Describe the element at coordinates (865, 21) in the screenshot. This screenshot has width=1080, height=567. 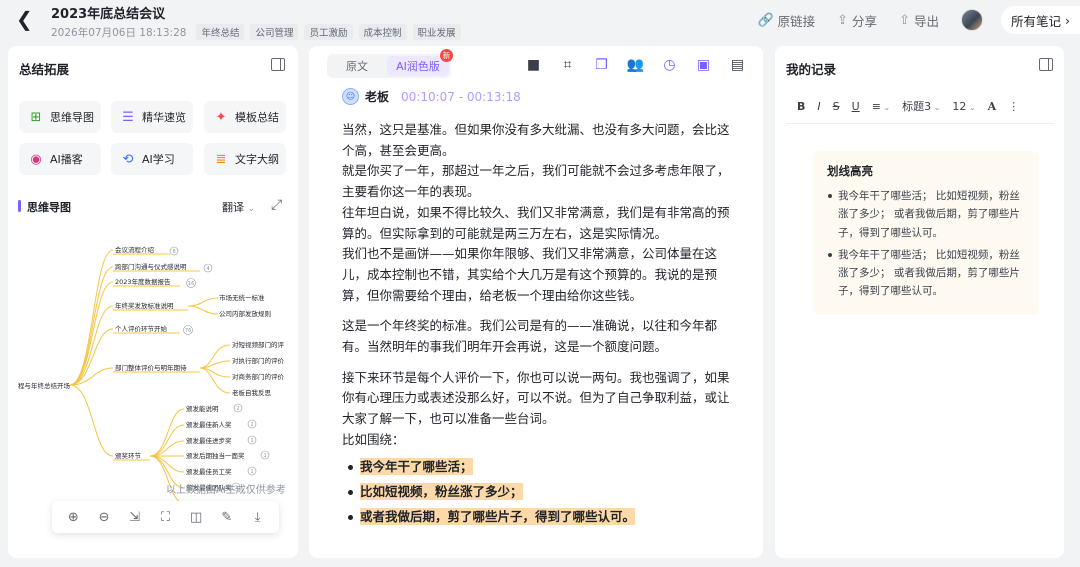
I see `share-label: 分享` at that location.